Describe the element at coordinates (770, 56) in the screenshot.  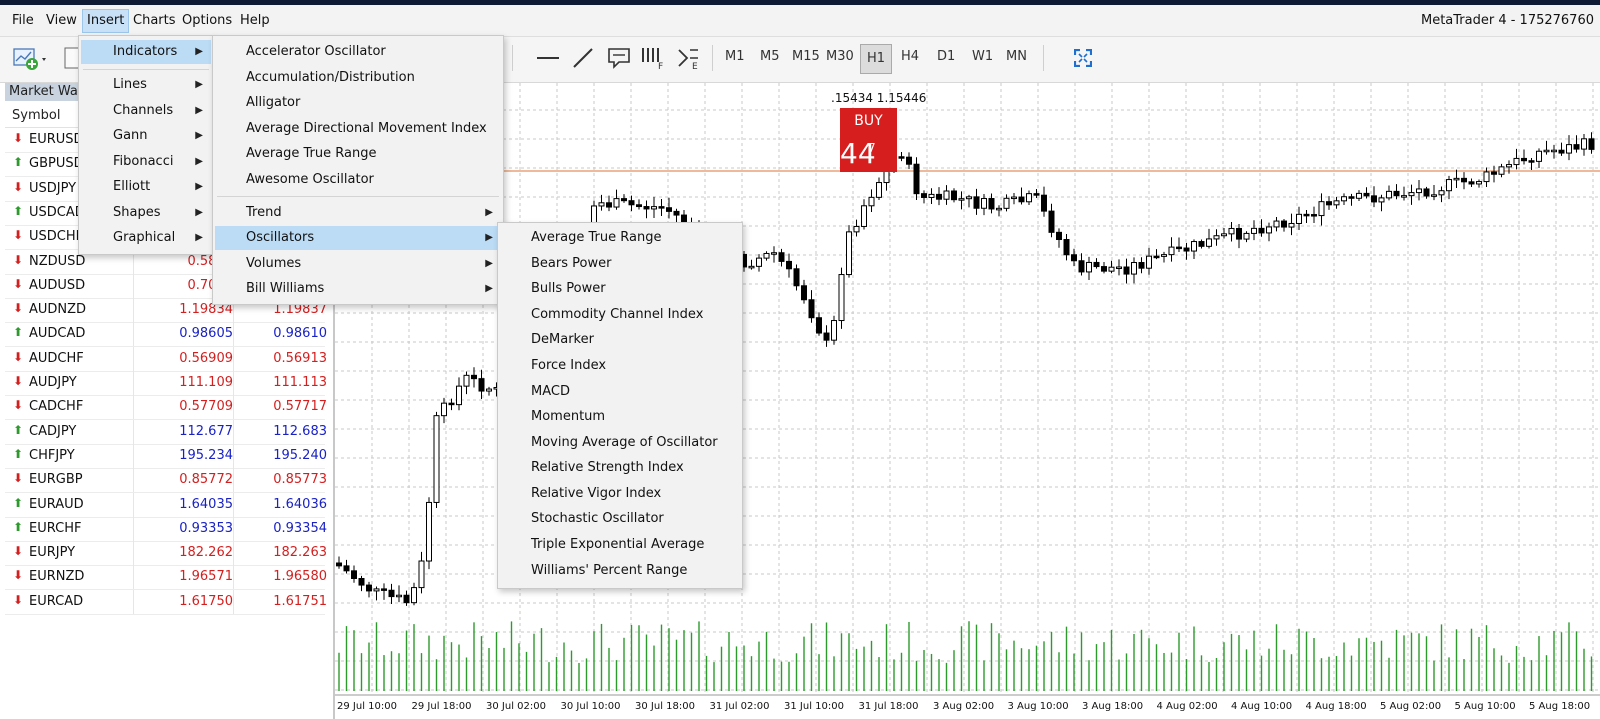
I see `timeframe-m5: M5` at that location.